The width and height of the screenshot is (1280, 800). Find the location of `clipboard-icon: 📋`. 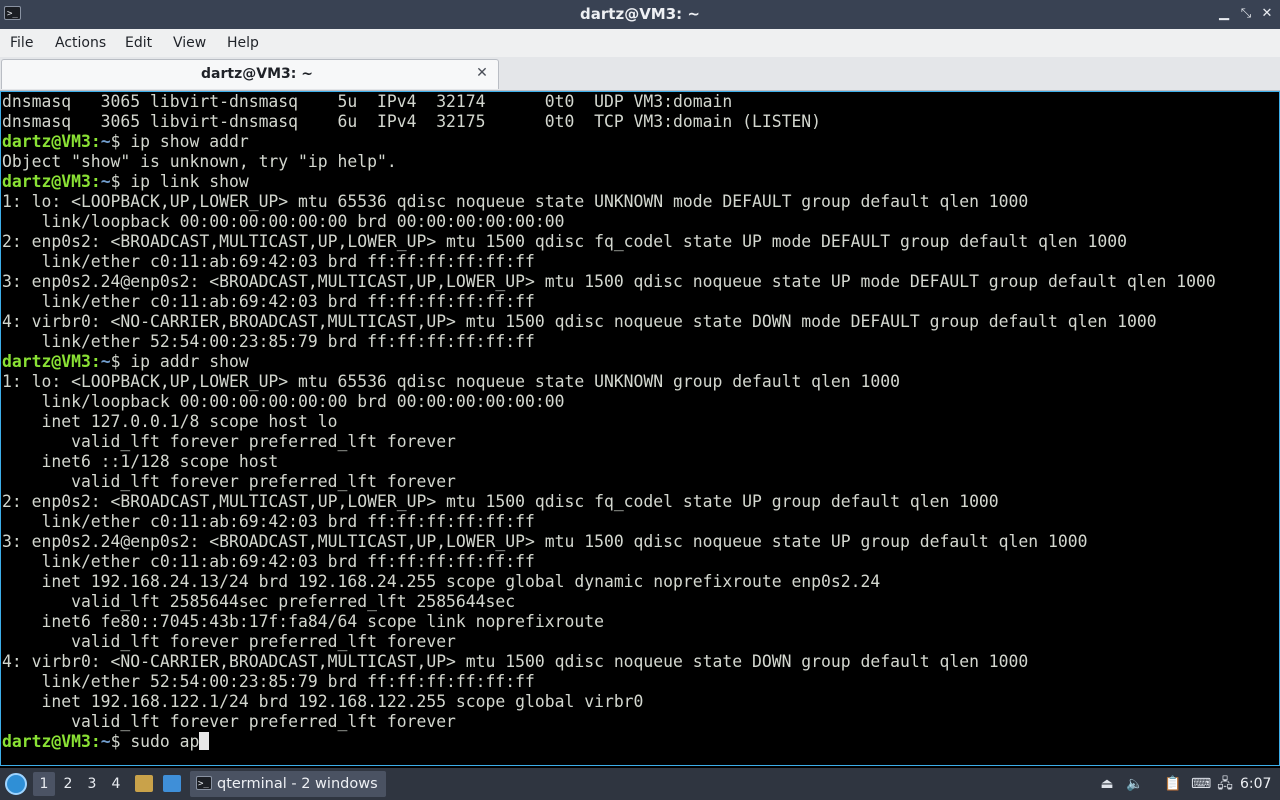

clipboard-icon: 📋 is located at coordinates (1173, 784).